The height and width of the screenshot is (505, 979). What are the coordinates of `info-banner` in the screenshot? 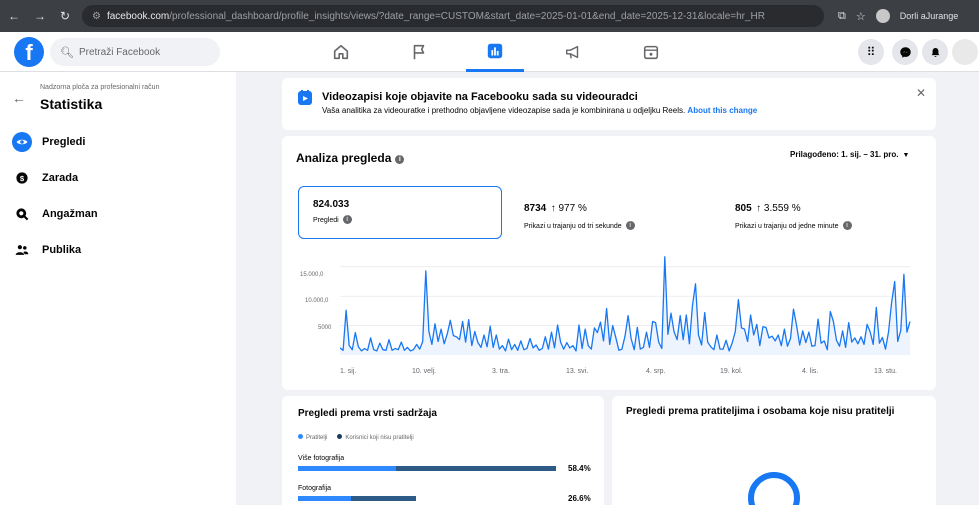 It's located at (609, 104).